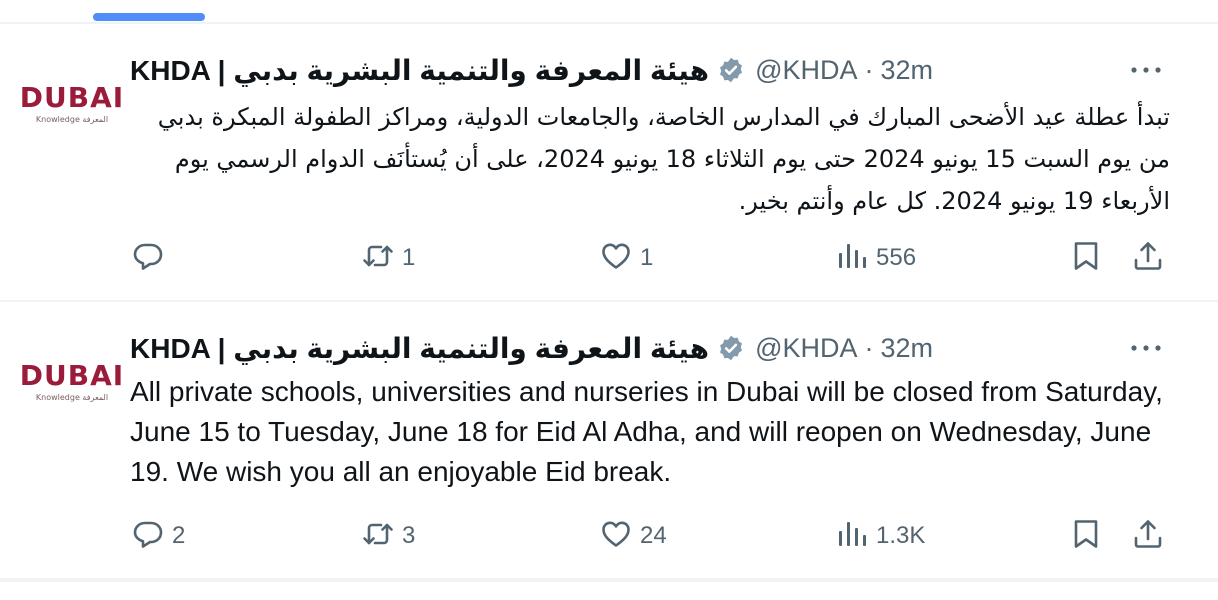 The height and width of the screenshot is (600, 1218). I want to click on like-button: 1, so click(626, 258).